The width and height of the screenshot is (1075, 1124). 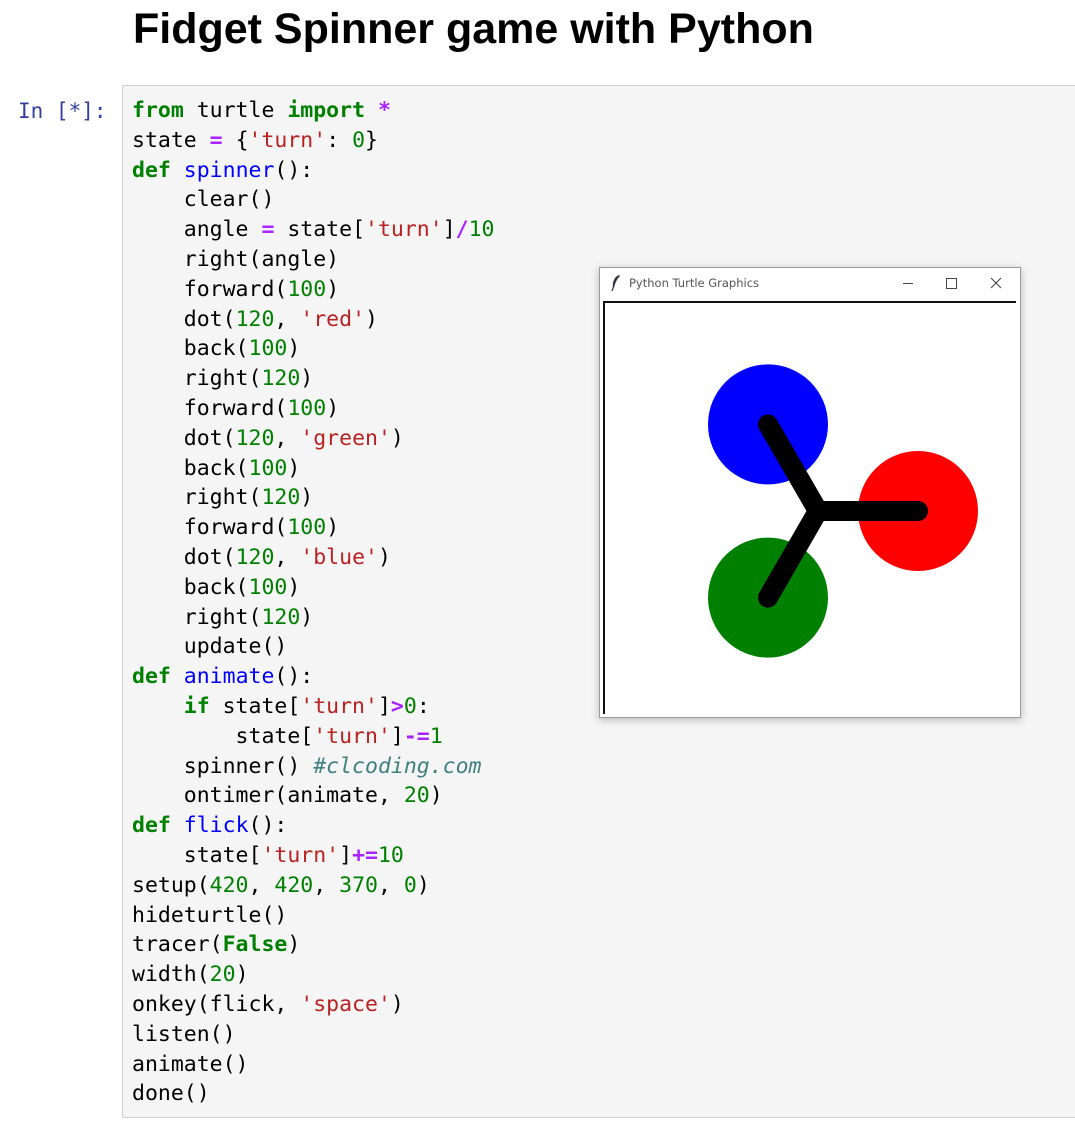 I want to click on code-token: turtle, so click(x=235, y=110).